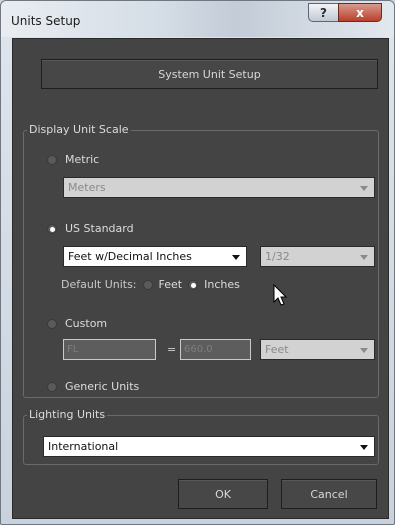 Image resolution: width=395 pixels, height=525 pixels. Describe the element at coordinates (79, 129) in the screenshot. I see `display-unit-scale-label: Display Unit Scale` at that location.